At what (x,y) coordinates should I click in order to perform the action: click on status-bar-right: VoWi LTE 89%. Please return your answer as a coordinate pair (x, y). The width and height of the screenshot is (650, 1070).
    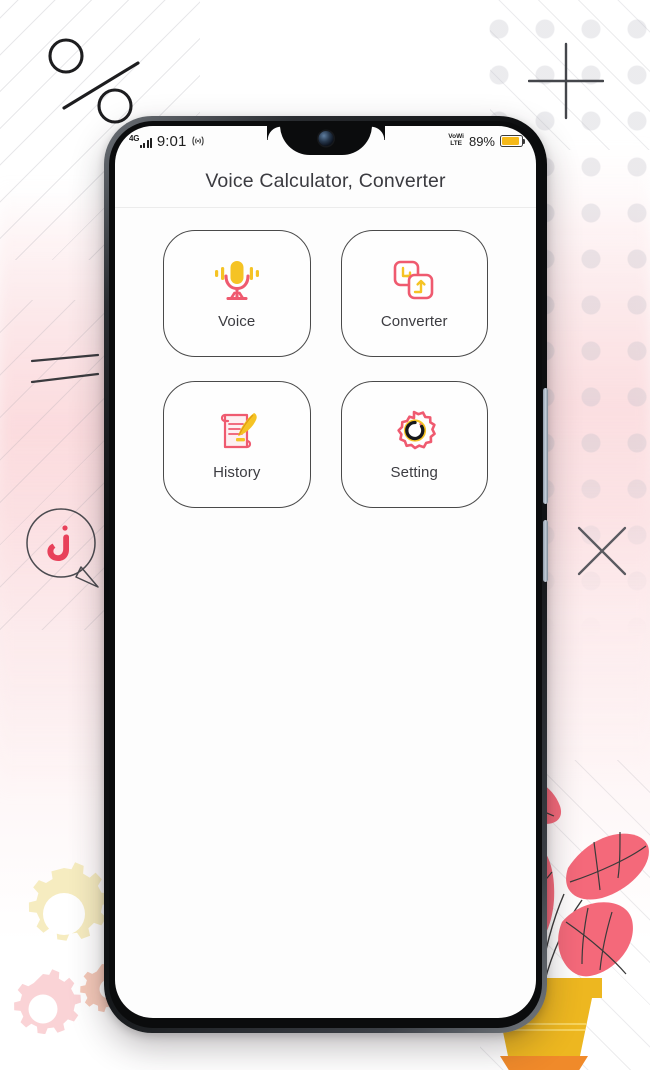
    Looking at the image, I should click on (487, 141).